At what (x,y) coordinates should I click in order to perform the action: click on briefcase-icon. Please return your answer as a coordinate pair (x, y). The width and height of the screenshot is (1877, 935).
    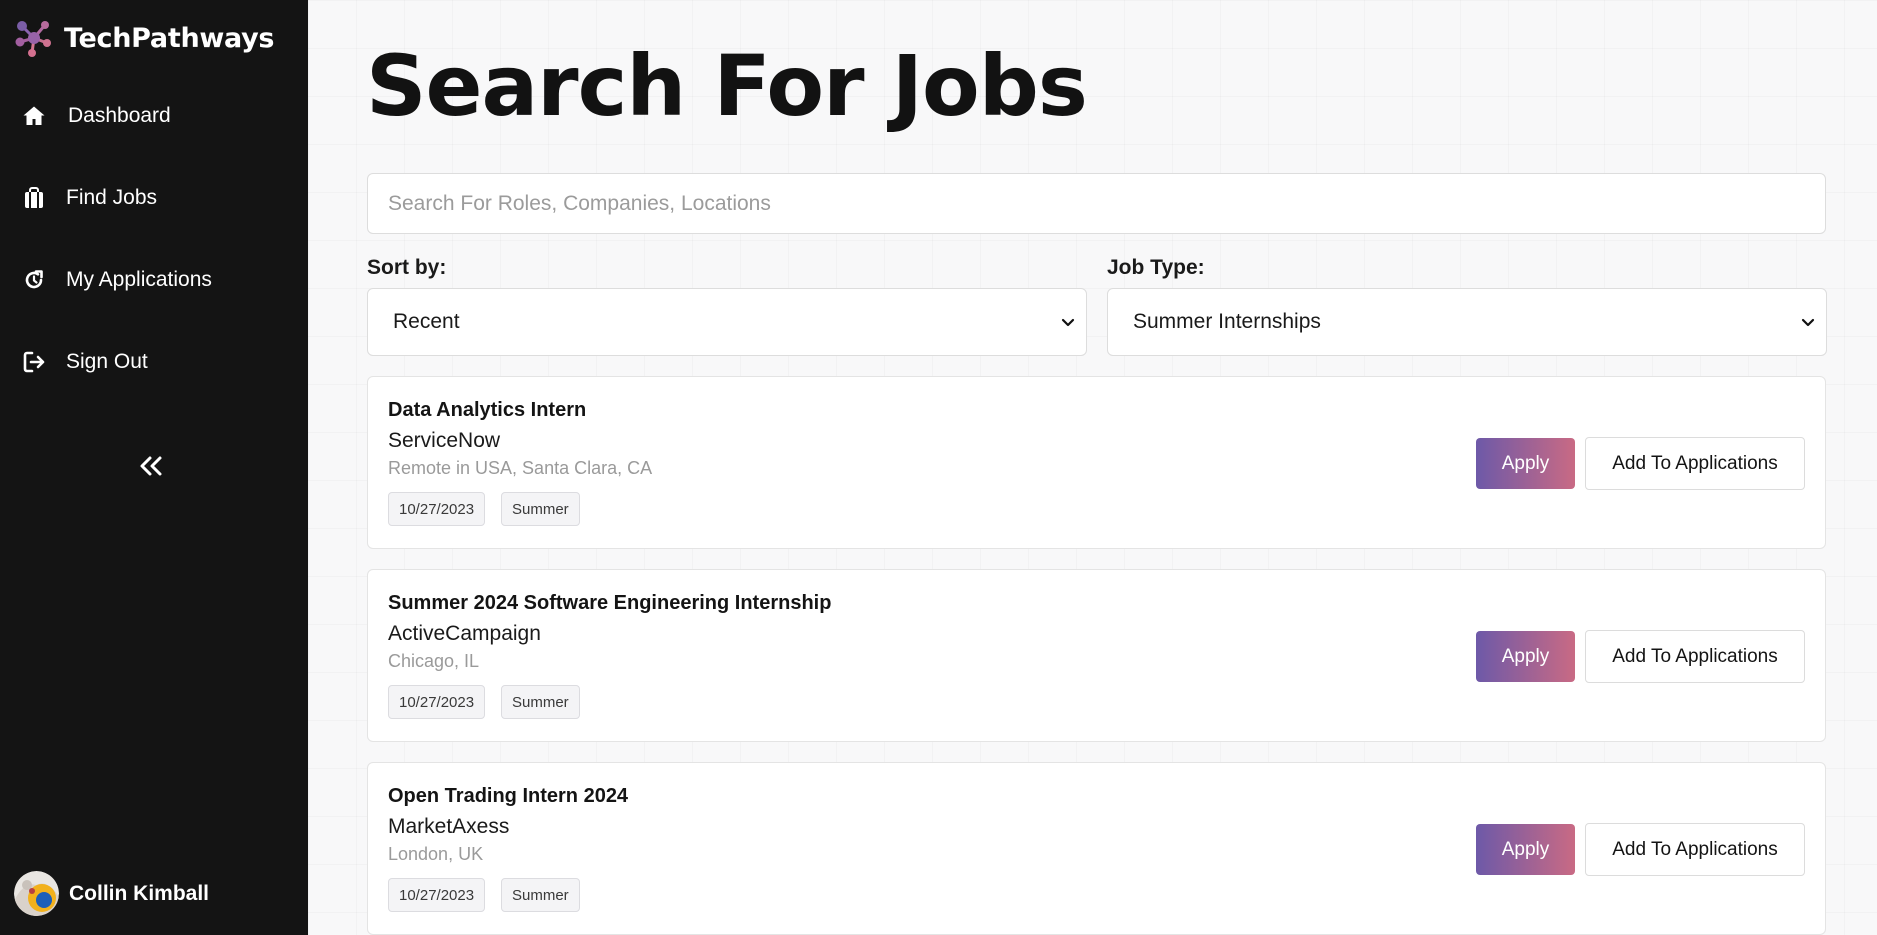
    Looking at the image, I should click on (34, 198).